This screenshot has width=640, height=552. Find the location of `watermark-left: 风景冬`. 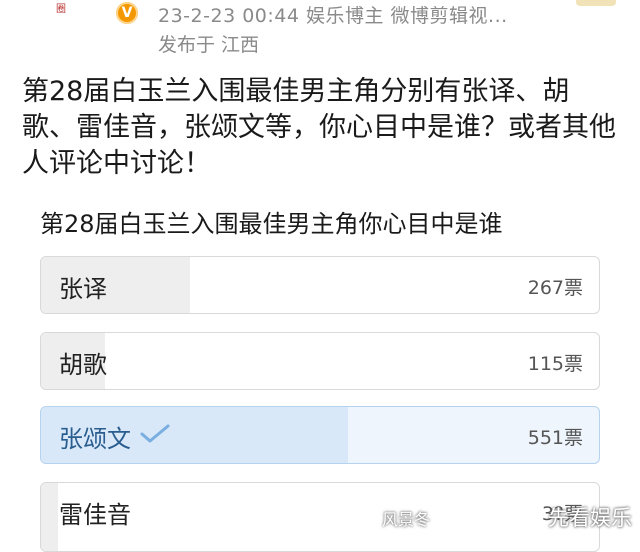

watermark-left: 风景冬 is located at coordinates (406, 519).